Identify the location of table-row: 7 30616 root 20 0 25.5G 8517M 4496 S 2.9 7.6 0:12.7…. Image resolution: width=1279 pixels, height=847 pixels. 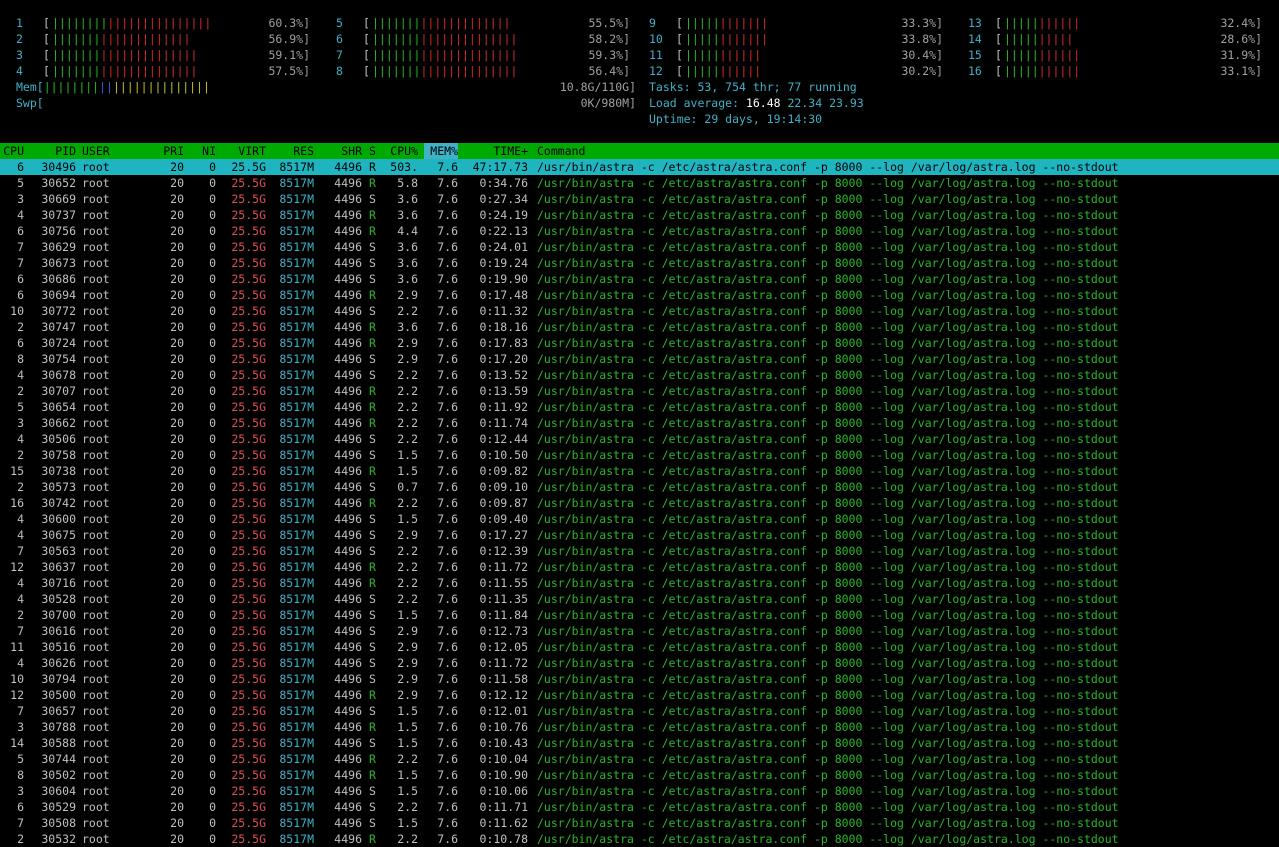
(639, 631).